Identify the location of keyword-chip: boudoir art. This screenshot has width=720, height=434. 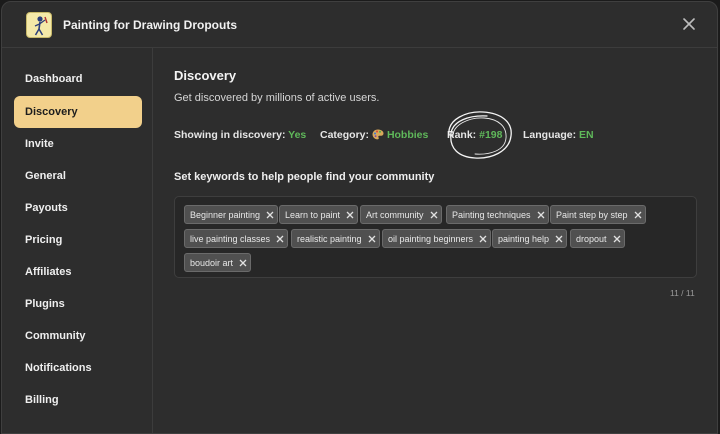
(218, 262).